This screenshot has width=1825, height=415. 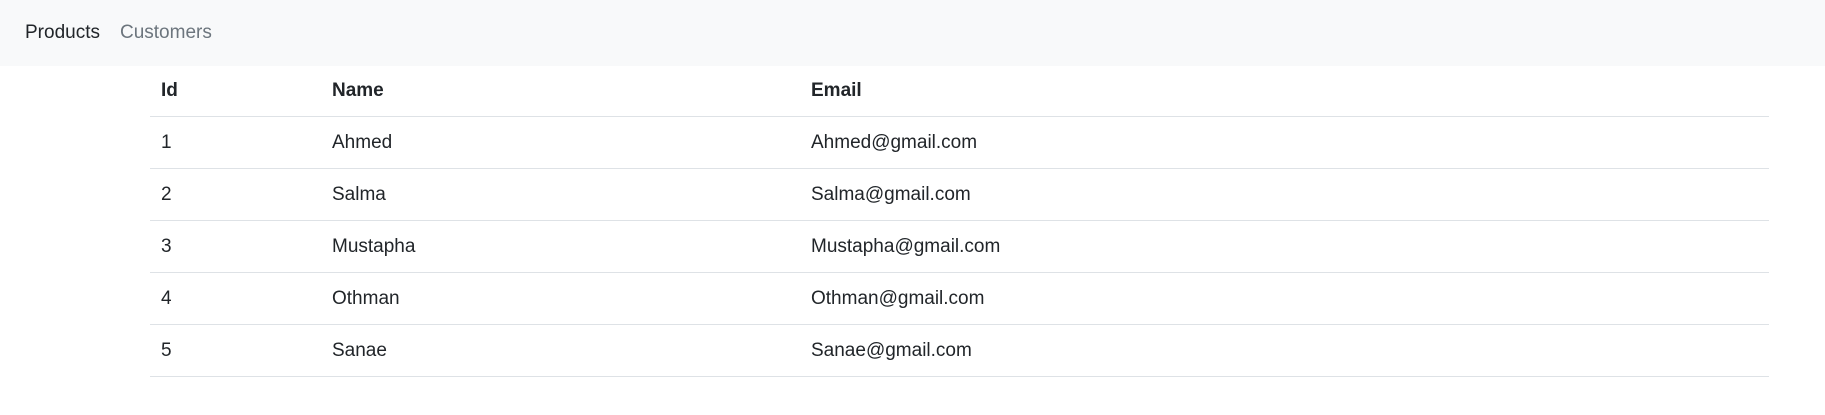 What do you see at coordinates (560, 246) in the screenshot?
I see `cell-name: Mustapha` at bounding box center [560, 246].